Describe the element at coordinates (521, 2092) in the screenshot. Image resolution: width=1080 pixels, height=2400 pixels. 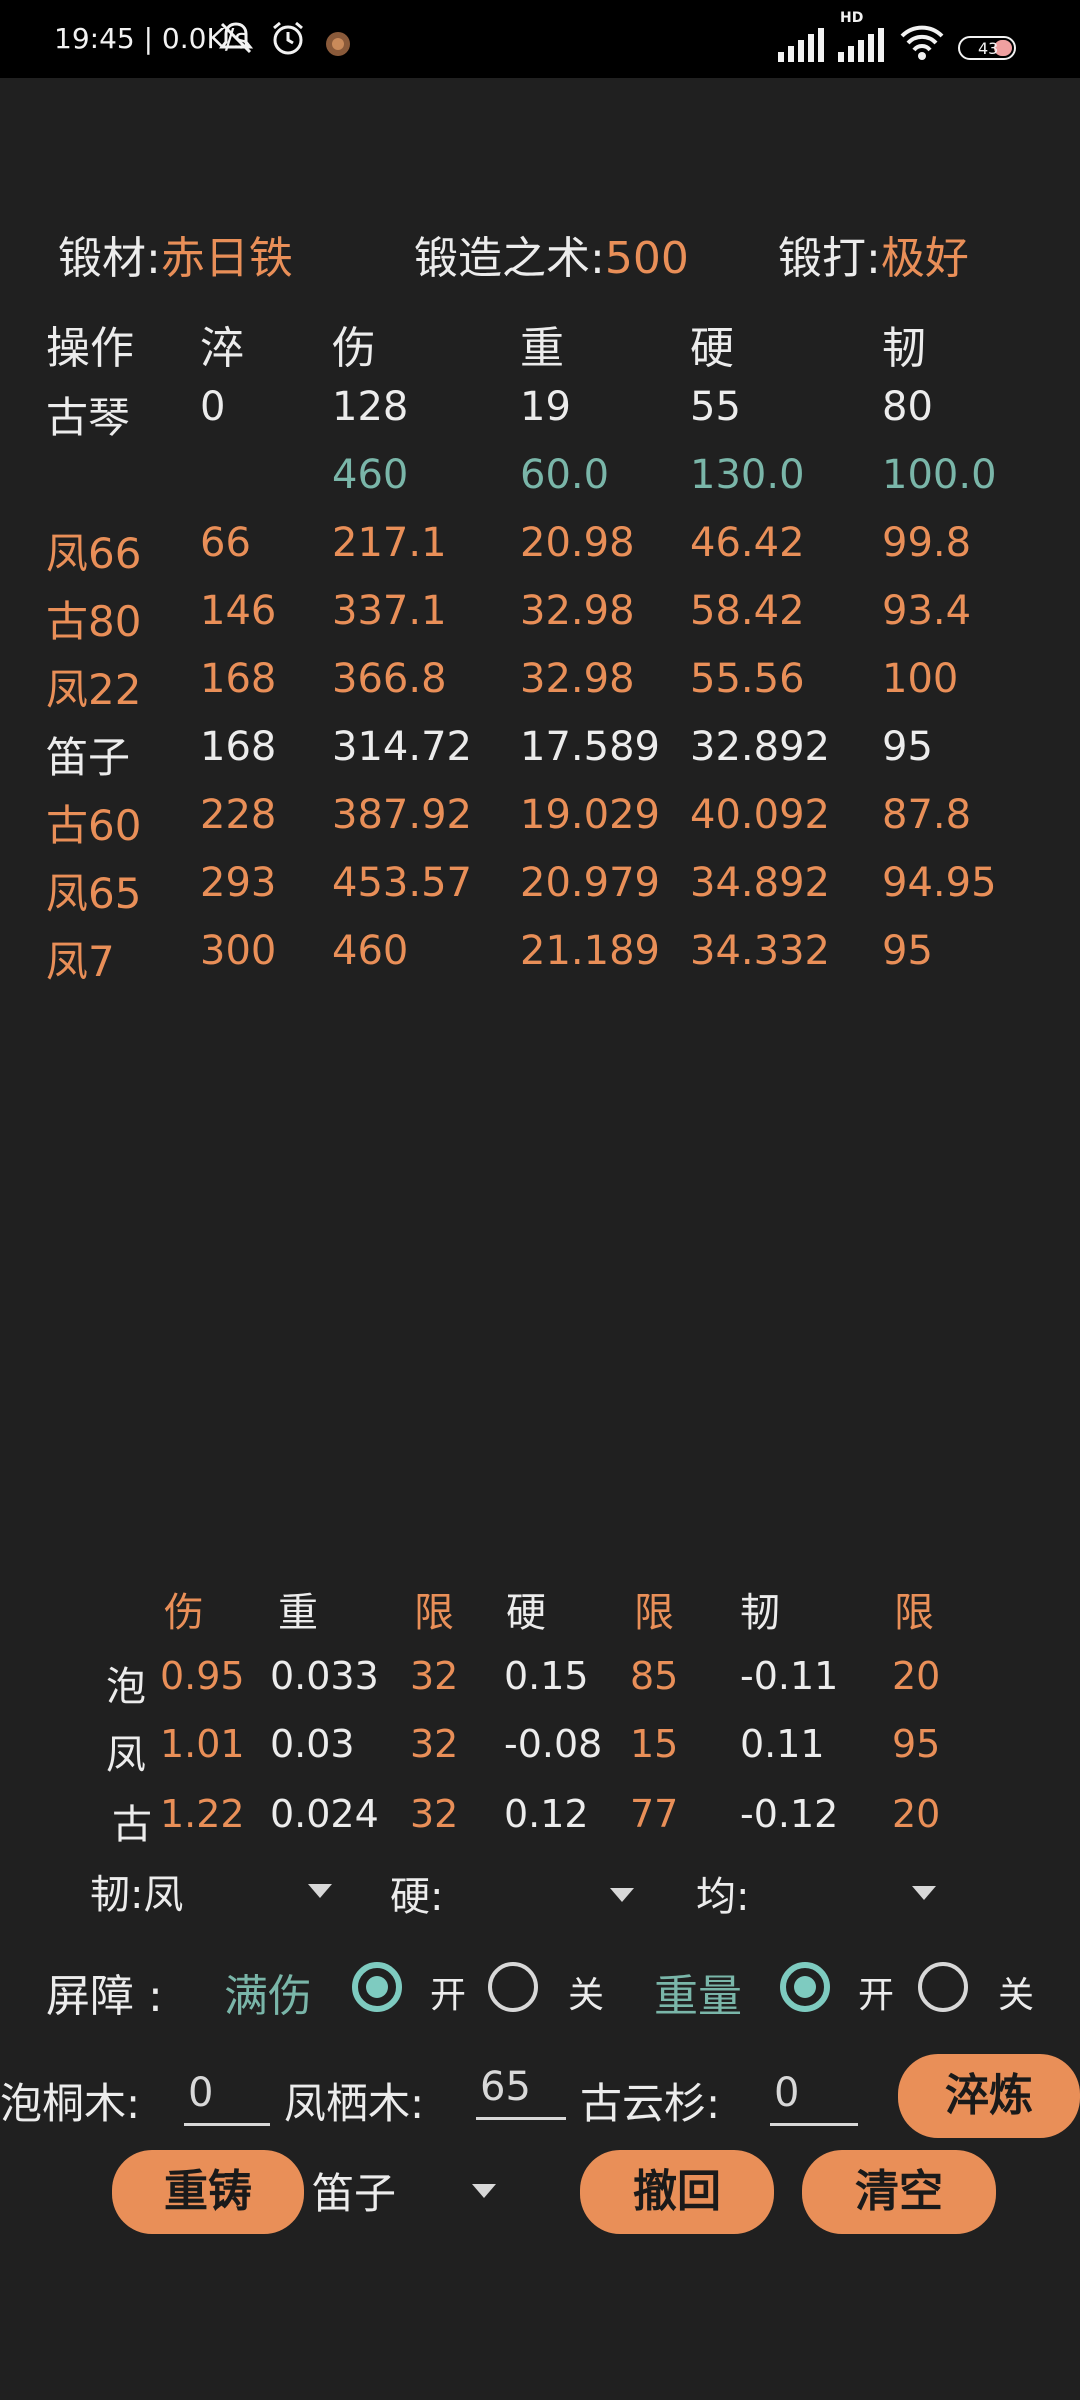
I see `fengqi-input: 65` at that location.